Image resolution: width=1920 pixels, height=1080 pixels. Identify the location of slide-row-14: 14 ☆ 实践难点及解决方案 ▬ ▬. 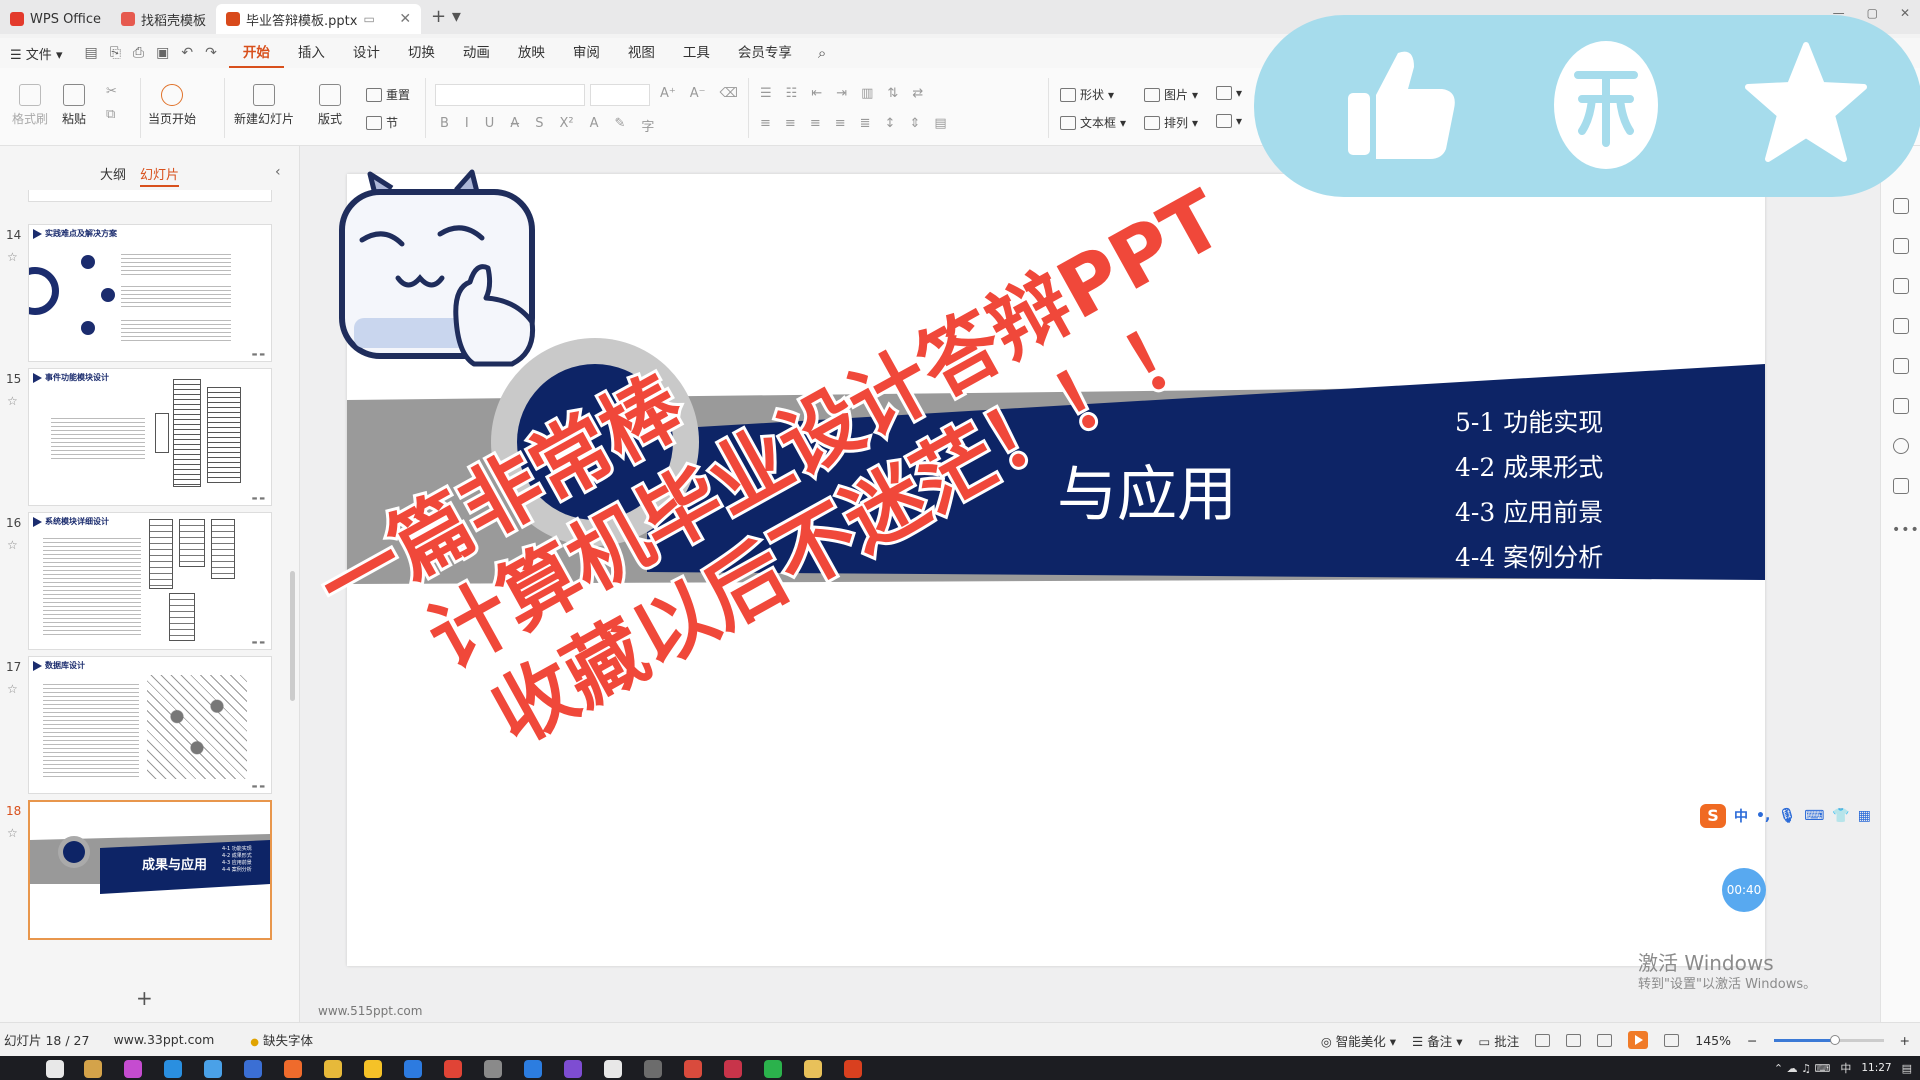
(150, 295).